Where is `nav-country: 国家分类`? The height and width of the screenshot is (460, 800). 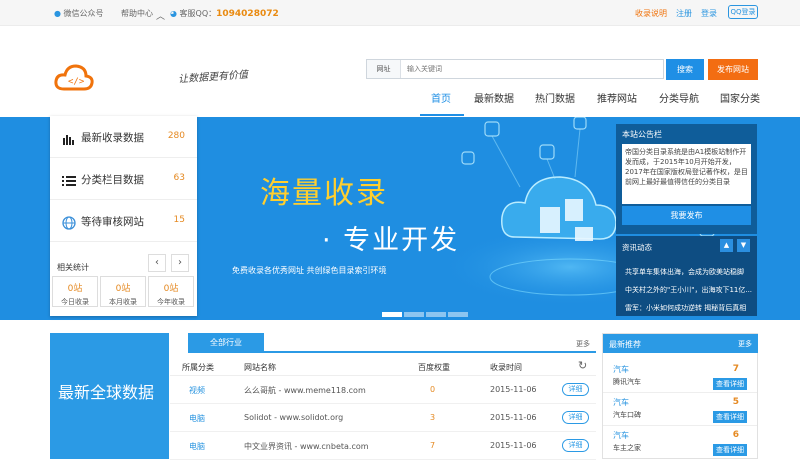 nav-country: 国家分类 is located at coordinates (740, 97).